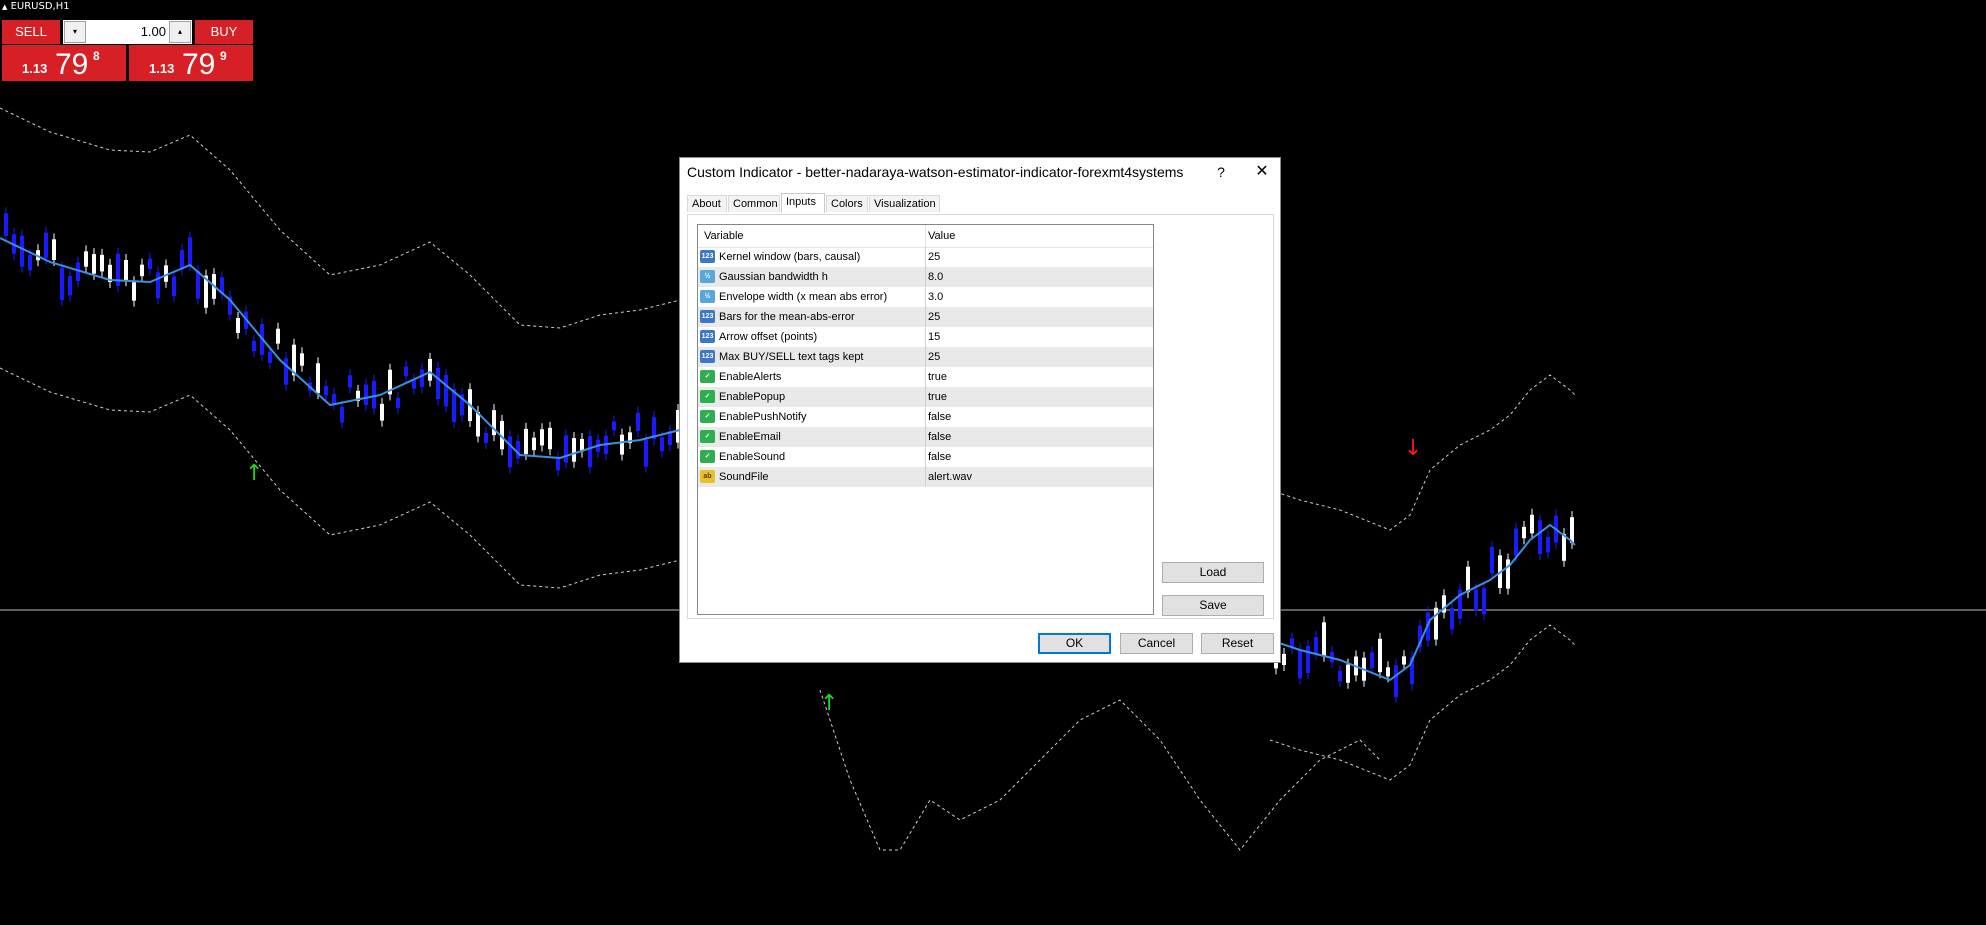  Describe the element at coordinates (941, 236) in the screenshot. I see `column-header-value: Value` at that location.